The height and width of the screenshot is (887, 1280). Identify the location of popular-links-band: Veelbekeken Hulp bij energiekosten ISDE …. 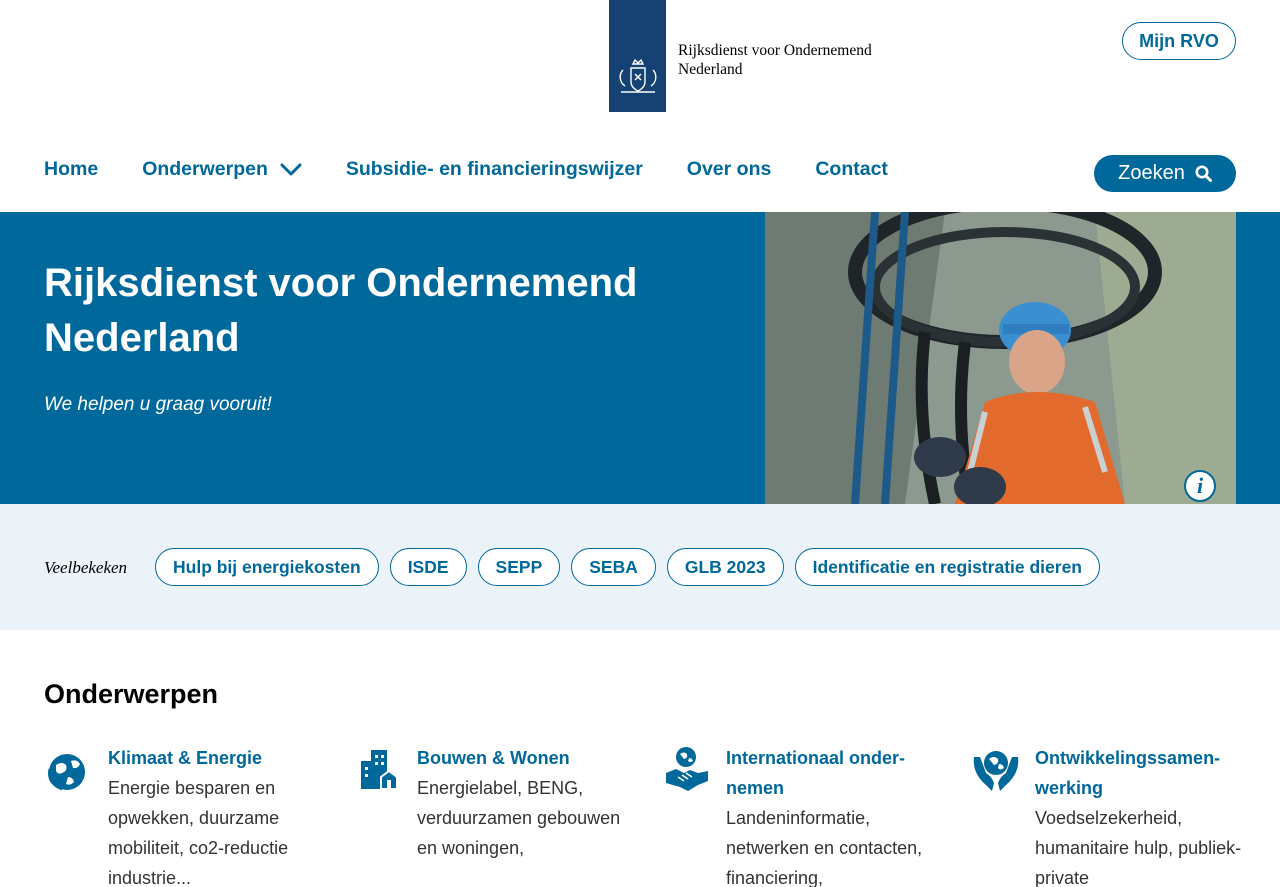
(640, 567).